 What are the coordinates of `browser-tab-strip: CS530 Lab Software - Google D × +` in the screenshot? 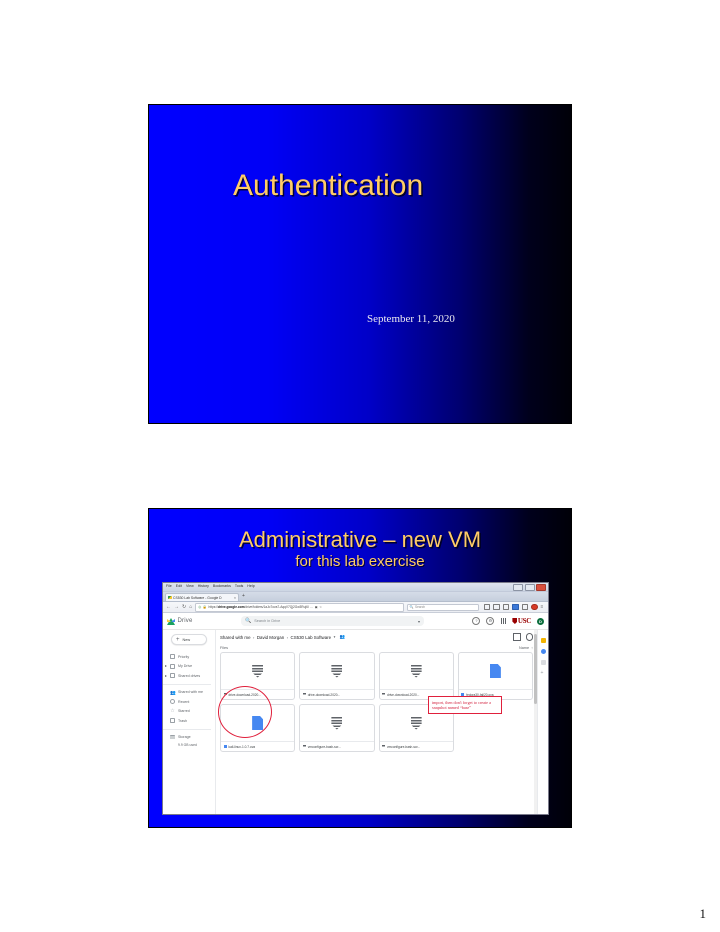 It's located at (355, 597).